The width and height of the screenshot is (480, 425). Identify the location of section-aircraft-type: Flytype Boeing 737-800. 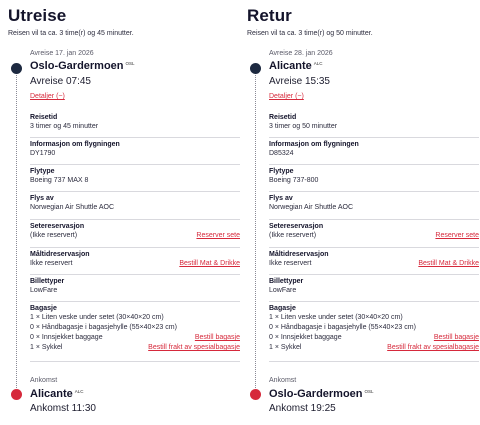
(374, 179).